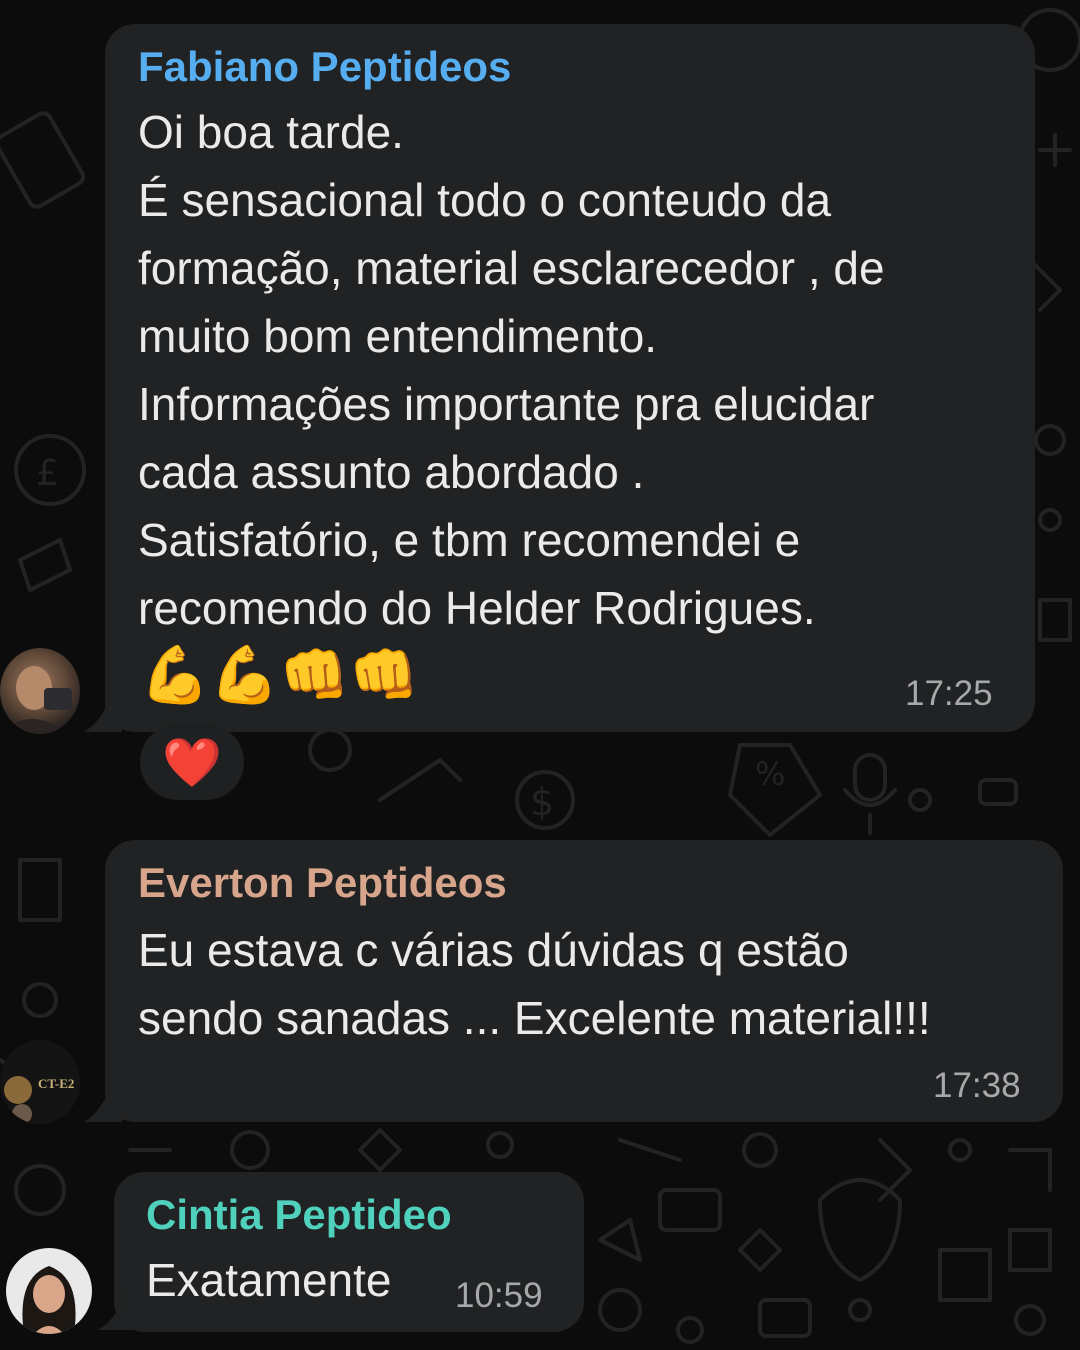 The width and height of the screenshot is (1080, 1350). I want to click on message-line: Oi boa tarde., so click(271, 132).